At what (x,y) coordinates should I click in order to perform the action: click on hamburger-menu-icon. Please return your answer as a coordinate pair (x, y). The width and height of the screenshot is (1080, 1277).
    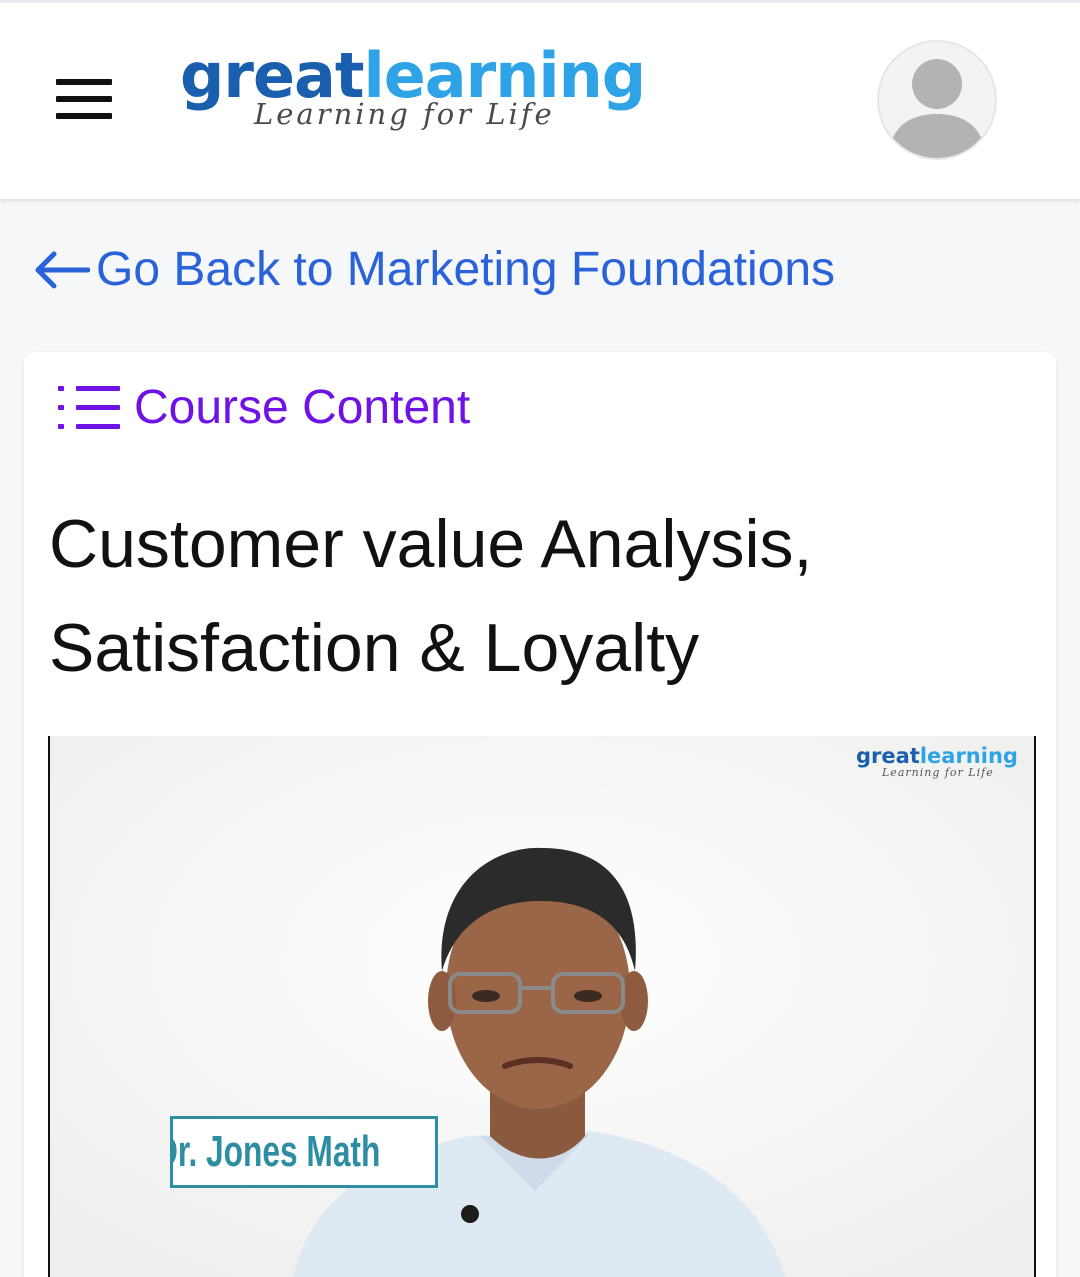
    Looking at the image, I should click on (84, 99).